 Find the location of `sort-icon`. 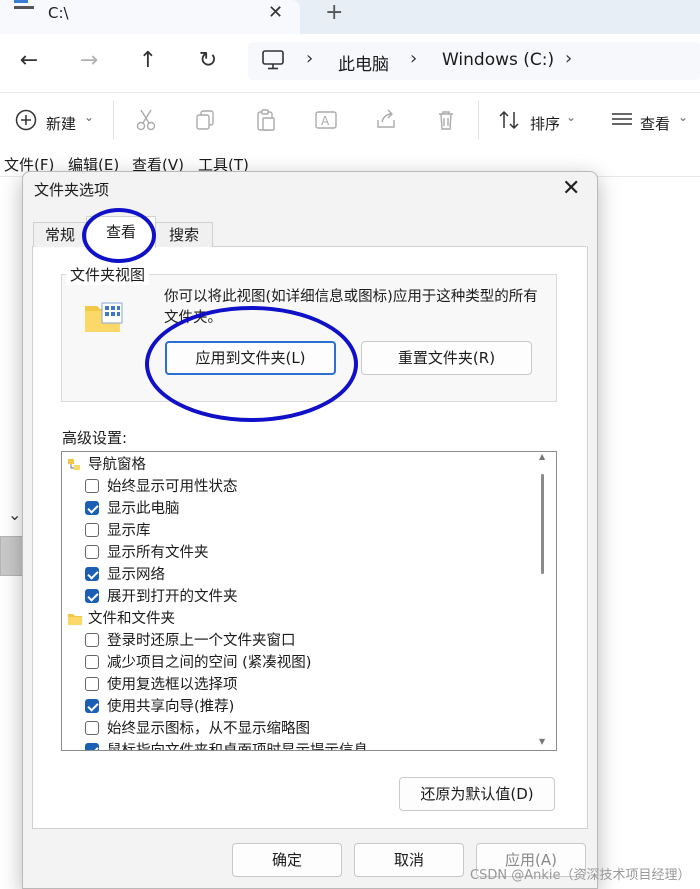

sort-icon is located at coordinates (510, 120).